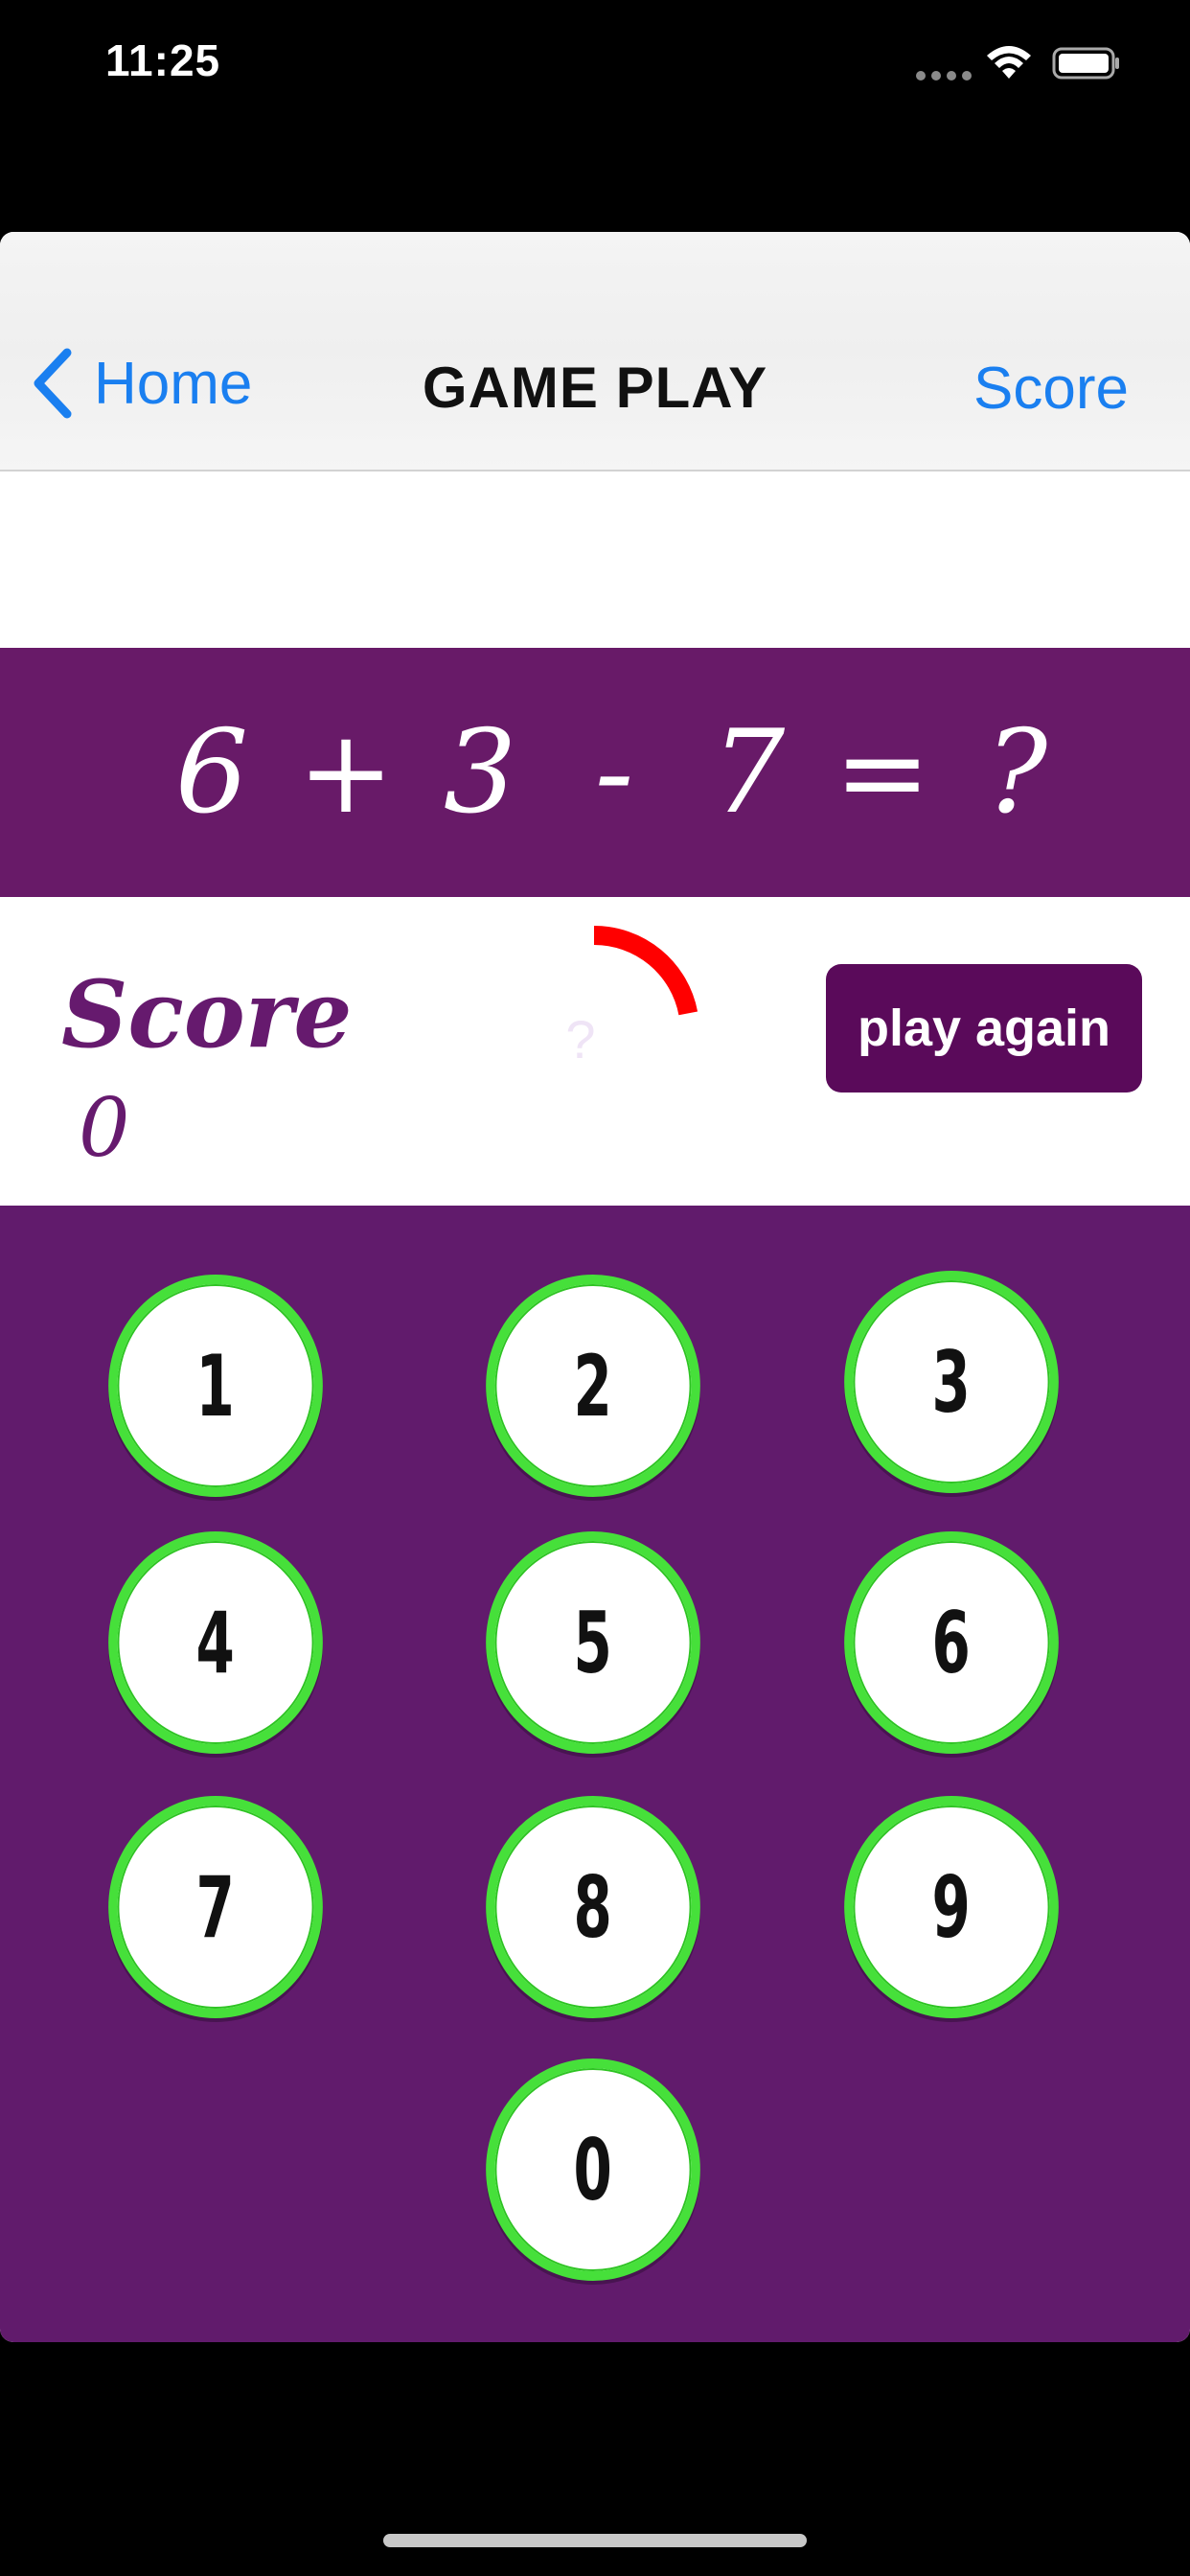 The image size is (1190, 2576). What do you see at coordinates (593, 2169) in the screenshot?
I see `key-0: 0` at bounding box center [593, 2169].